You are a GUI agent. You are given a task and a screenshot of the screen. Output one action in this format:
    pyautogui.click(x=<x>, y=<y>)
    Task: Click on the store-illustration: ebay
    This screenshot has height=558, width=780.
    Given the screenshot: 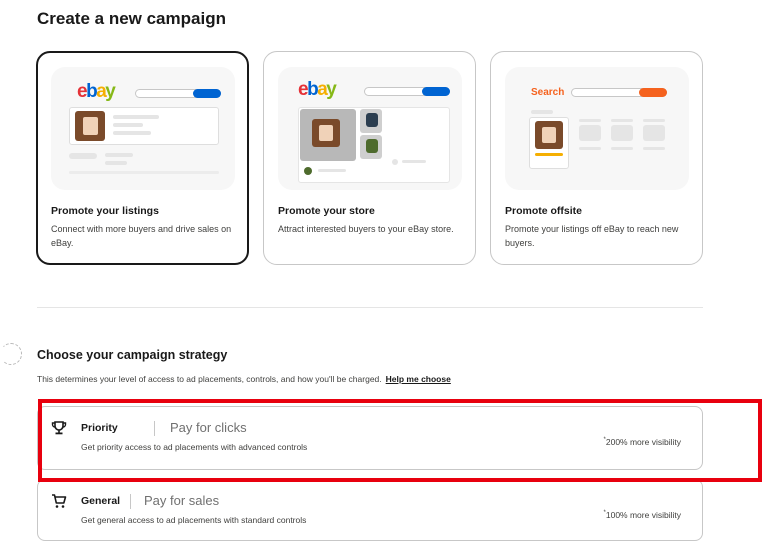 What is the action you would take?
    pyautogui.click(x=370, y=128)
    